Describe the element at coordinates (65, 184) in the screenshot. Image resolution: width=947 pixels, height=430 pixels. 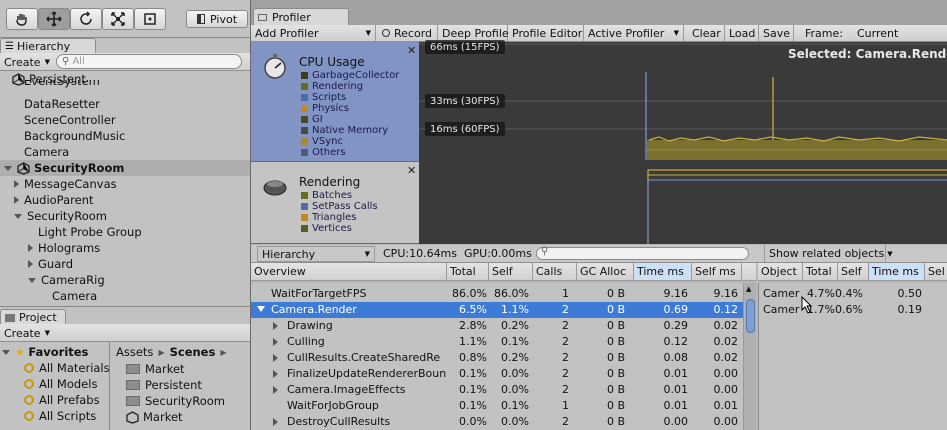
I see `hierarchy-item: MessageCanvas` at that location.